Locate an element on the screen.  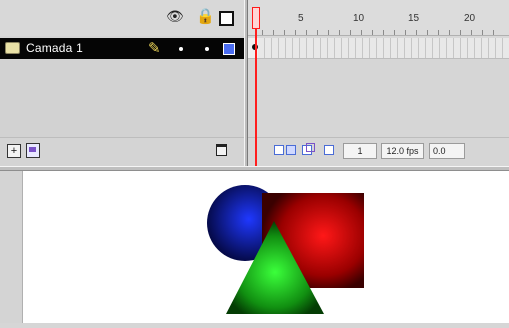
frame-rate-field: 12.0 fps is located at coordinates (402, 151).